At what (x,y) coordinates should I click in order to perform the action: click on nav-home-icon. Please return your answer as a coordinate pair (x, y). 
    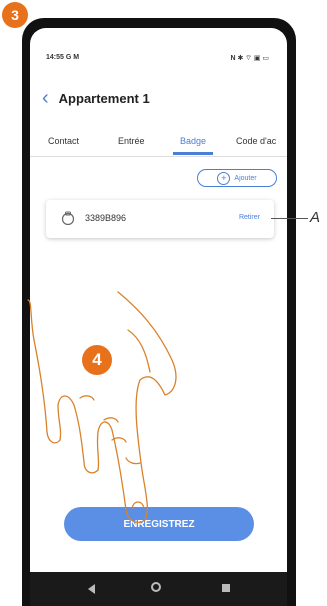
    Looking at the image, I should click on (156, 587).